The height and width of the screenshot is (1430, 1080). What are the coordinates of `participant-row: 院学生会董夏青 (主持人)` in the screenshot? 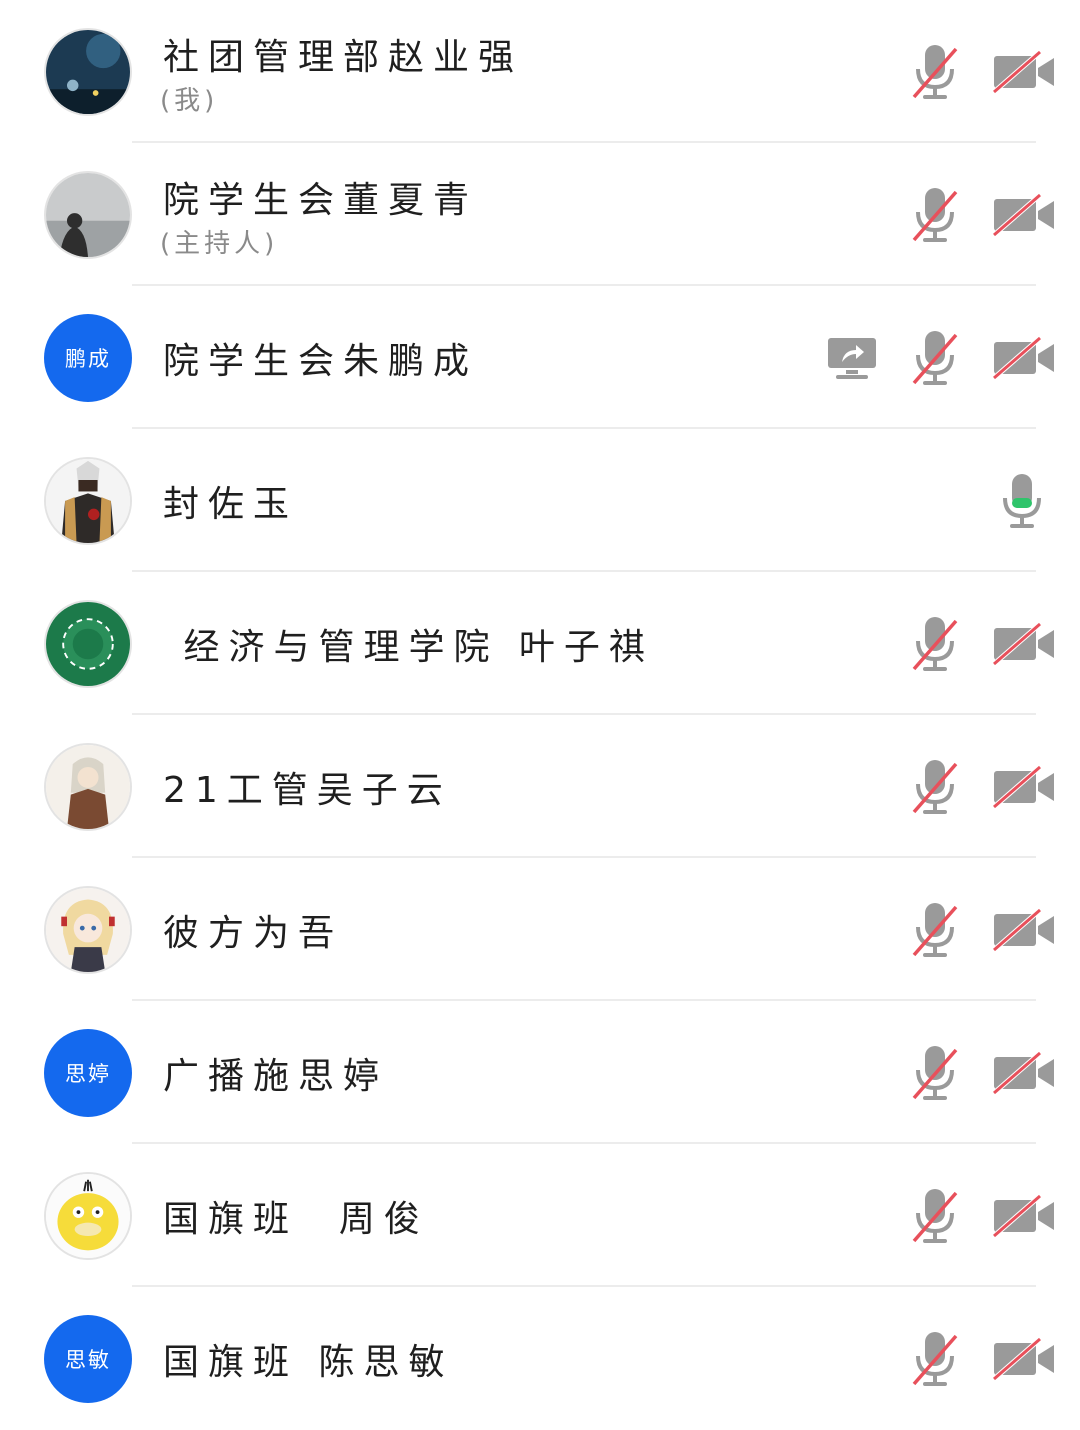 It's located at (540, 214).